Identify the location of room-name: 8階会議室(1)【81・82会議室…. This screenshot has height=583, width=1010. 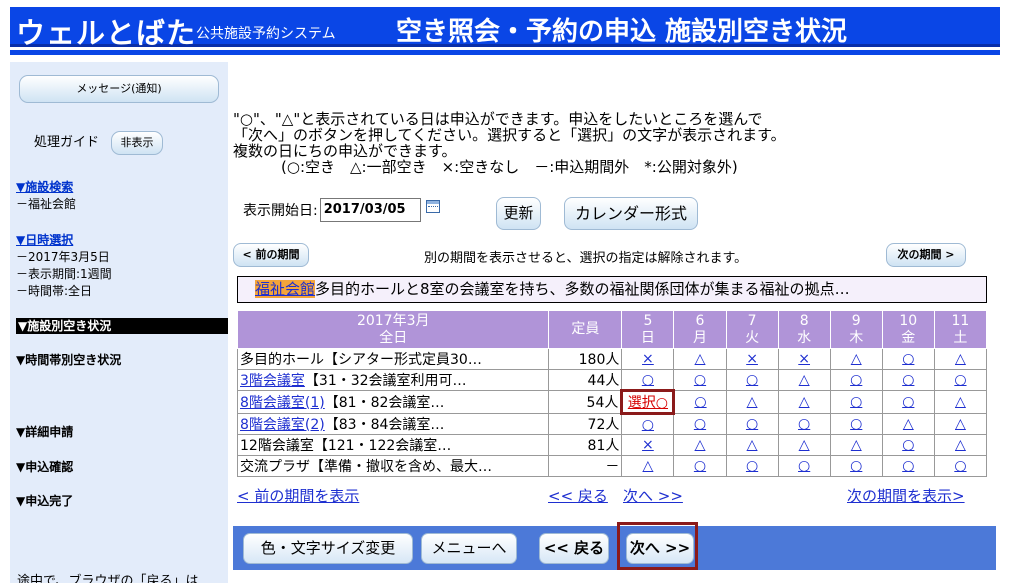
(393, 402).